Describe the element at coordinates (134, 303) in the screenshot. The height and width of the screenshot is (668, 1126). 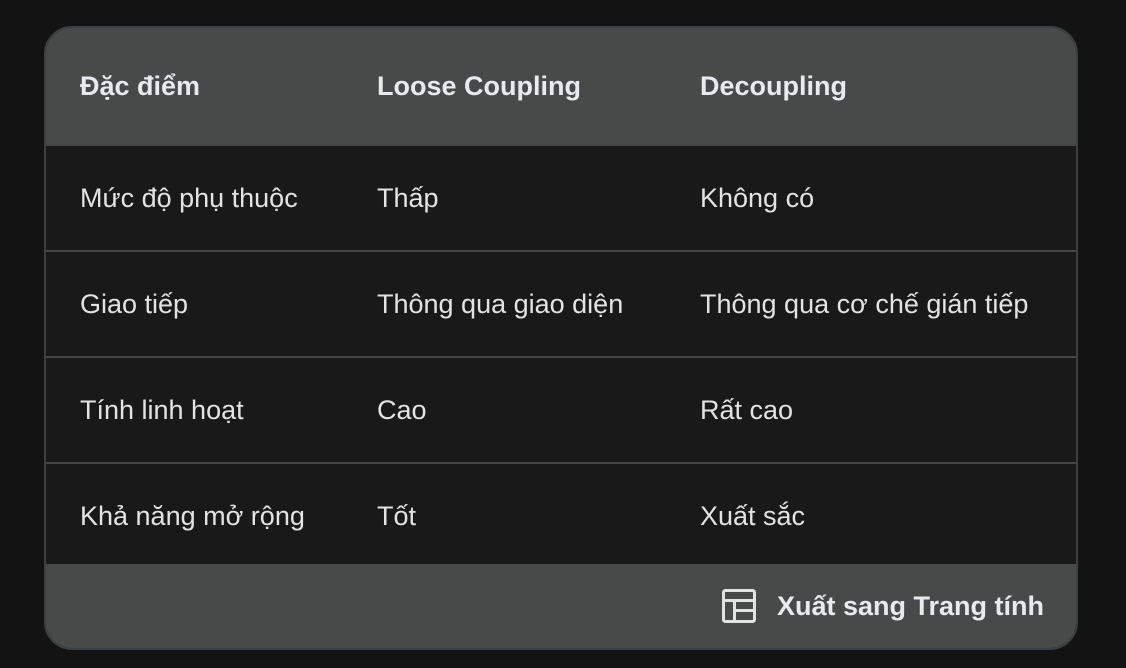
I see `table-cell: Giao tiếp` at that location.